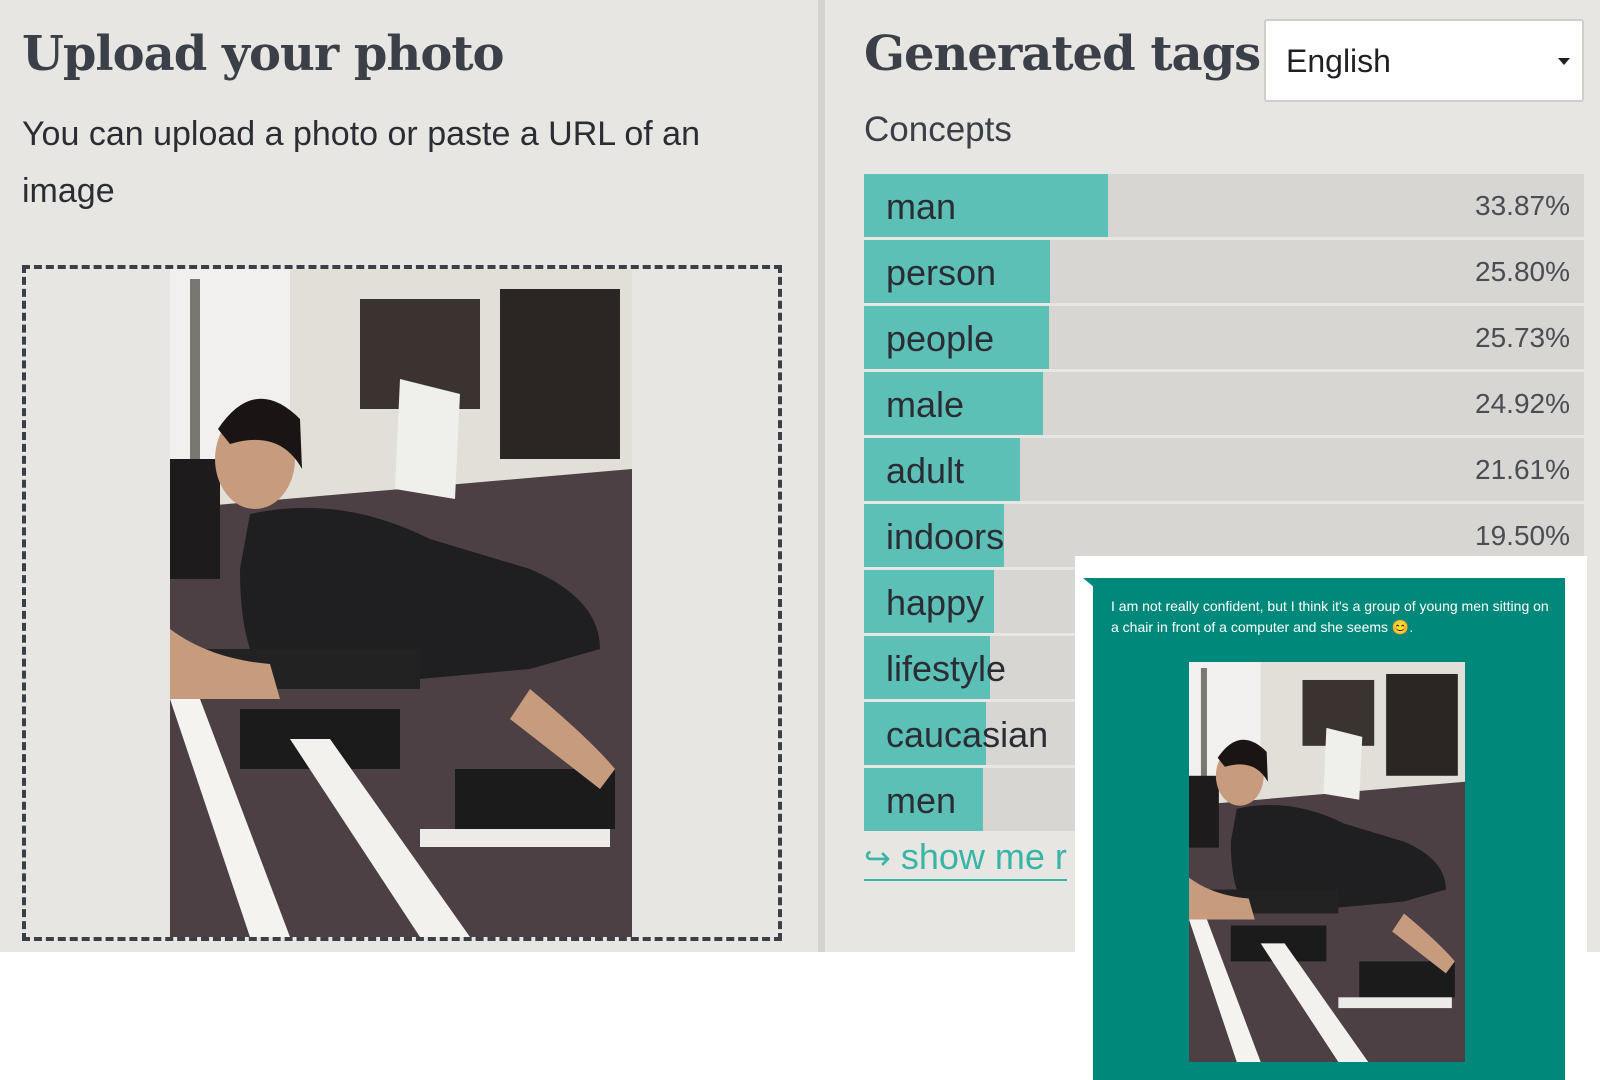 The height and width of the screenshot is (1080, 1600). I want to click on concept-name: people, so click(940, 338).